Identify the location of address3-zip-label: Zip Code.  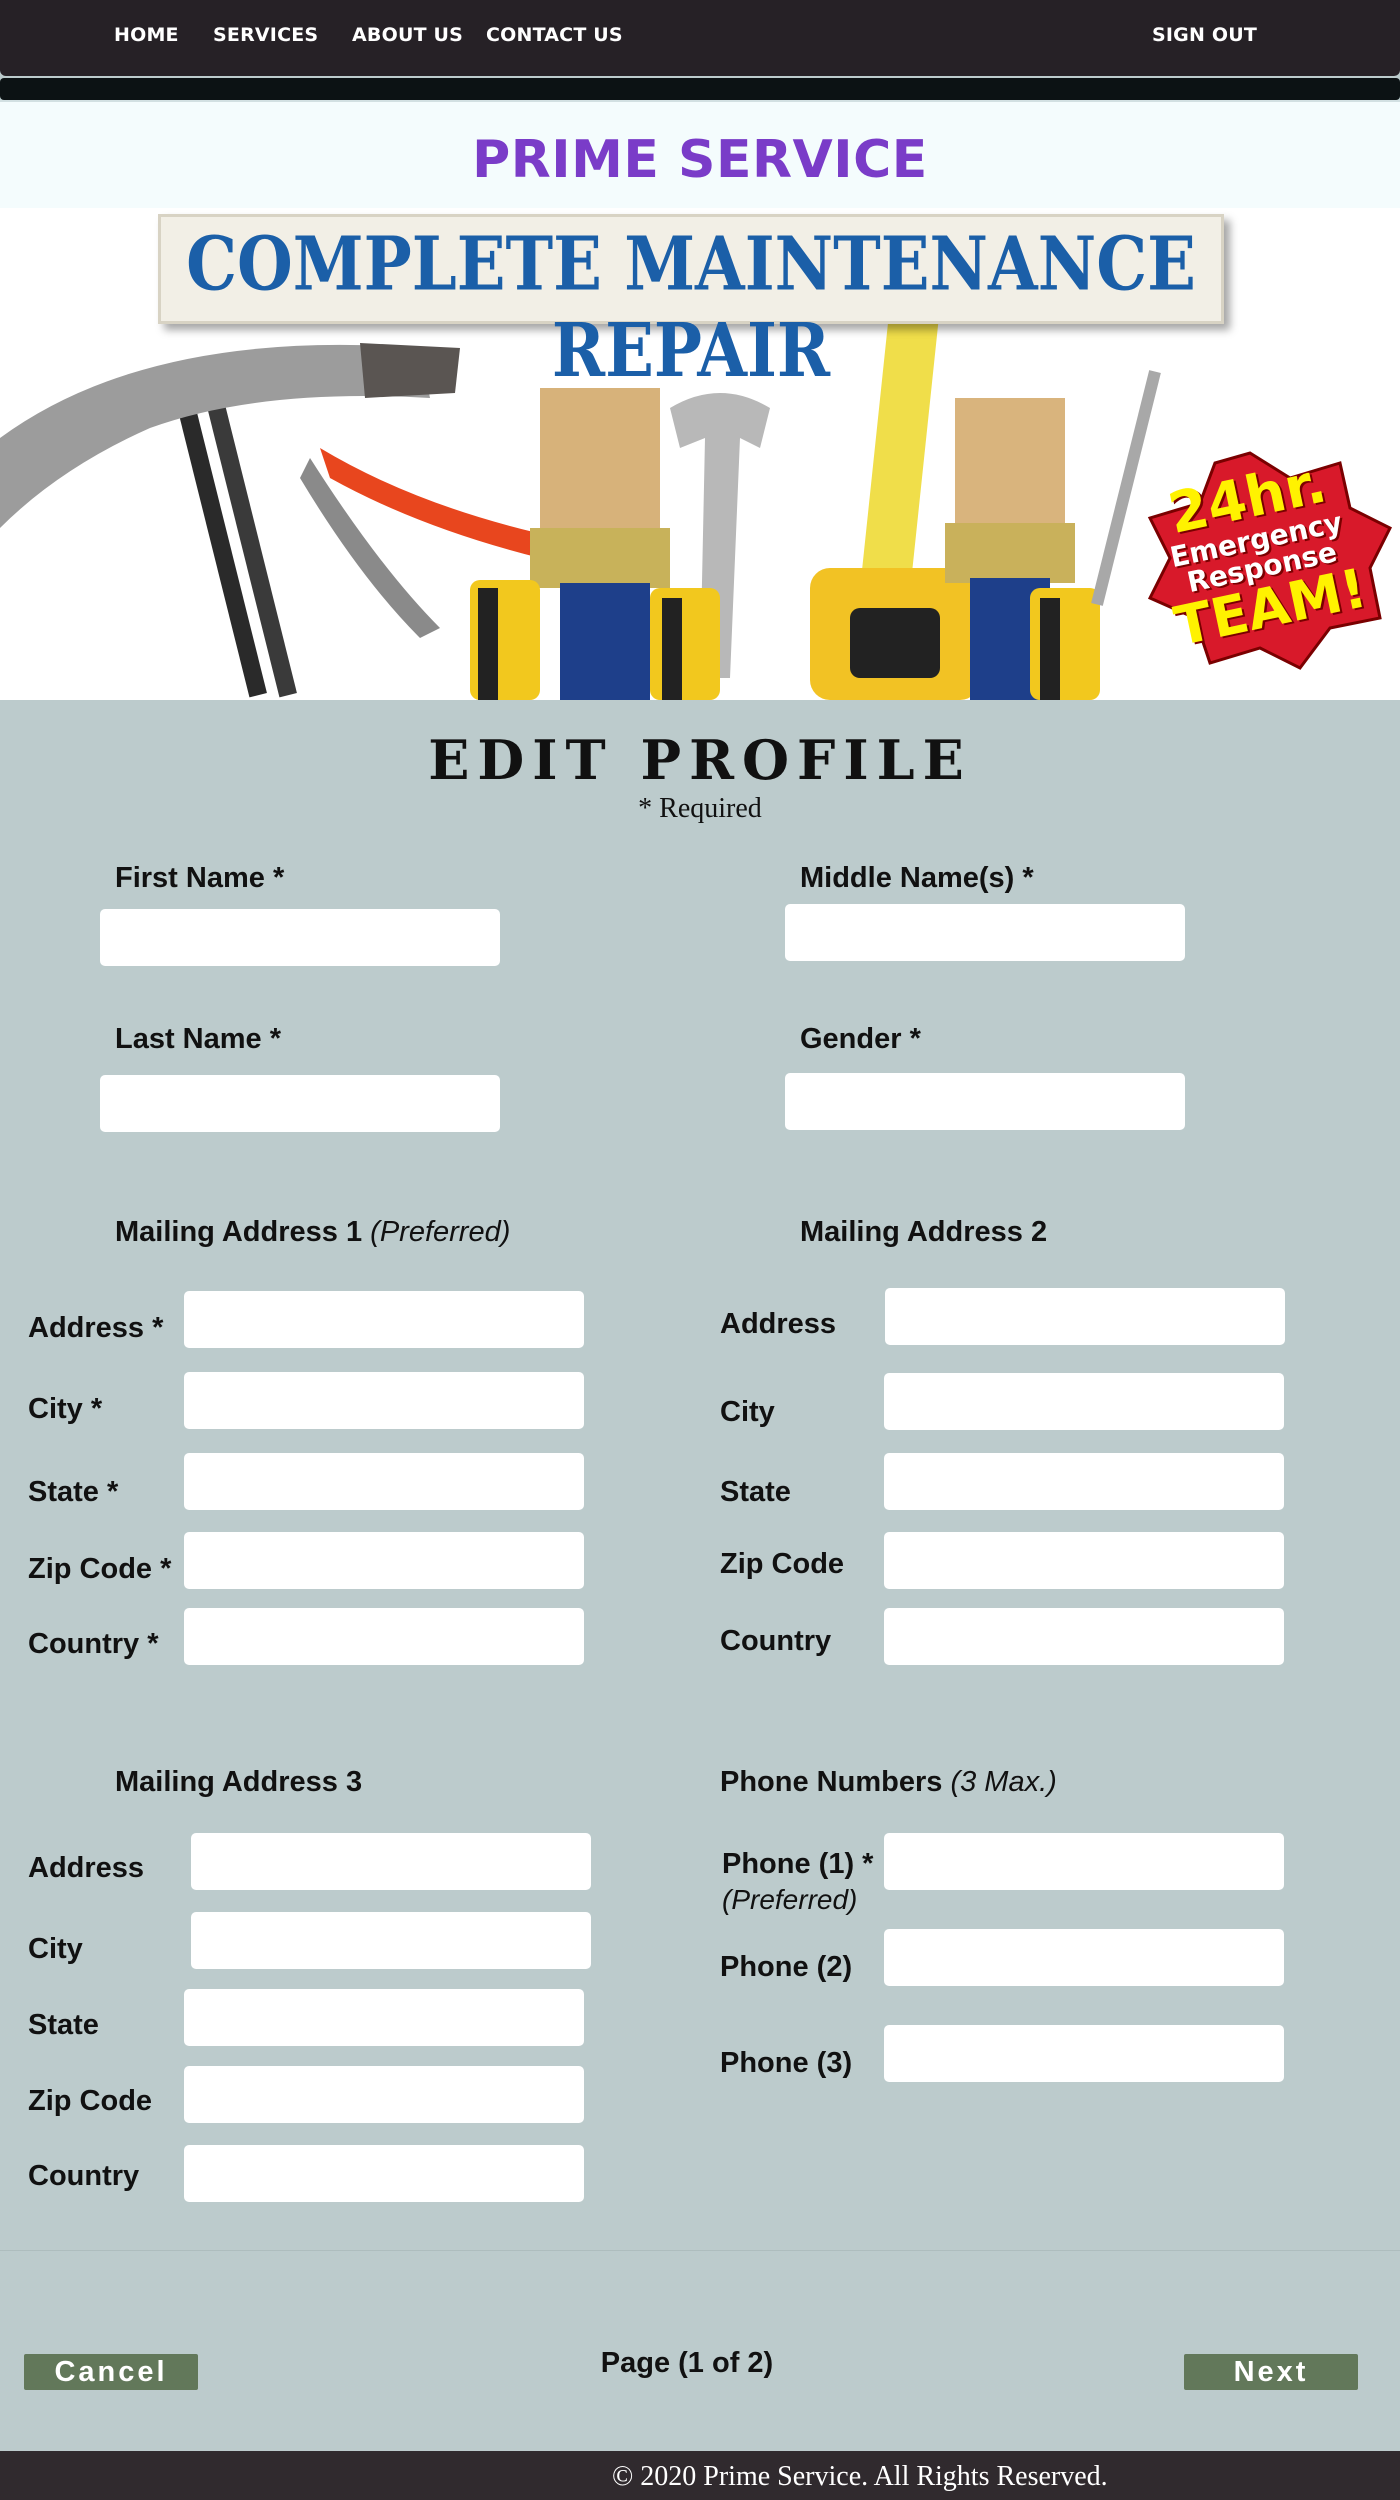
(90, 2101).